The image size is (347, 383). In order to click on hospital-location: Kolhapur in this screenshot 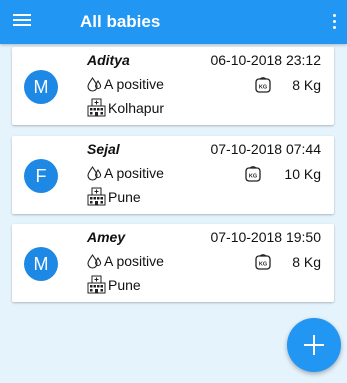, I will do `click(136, 108)`.